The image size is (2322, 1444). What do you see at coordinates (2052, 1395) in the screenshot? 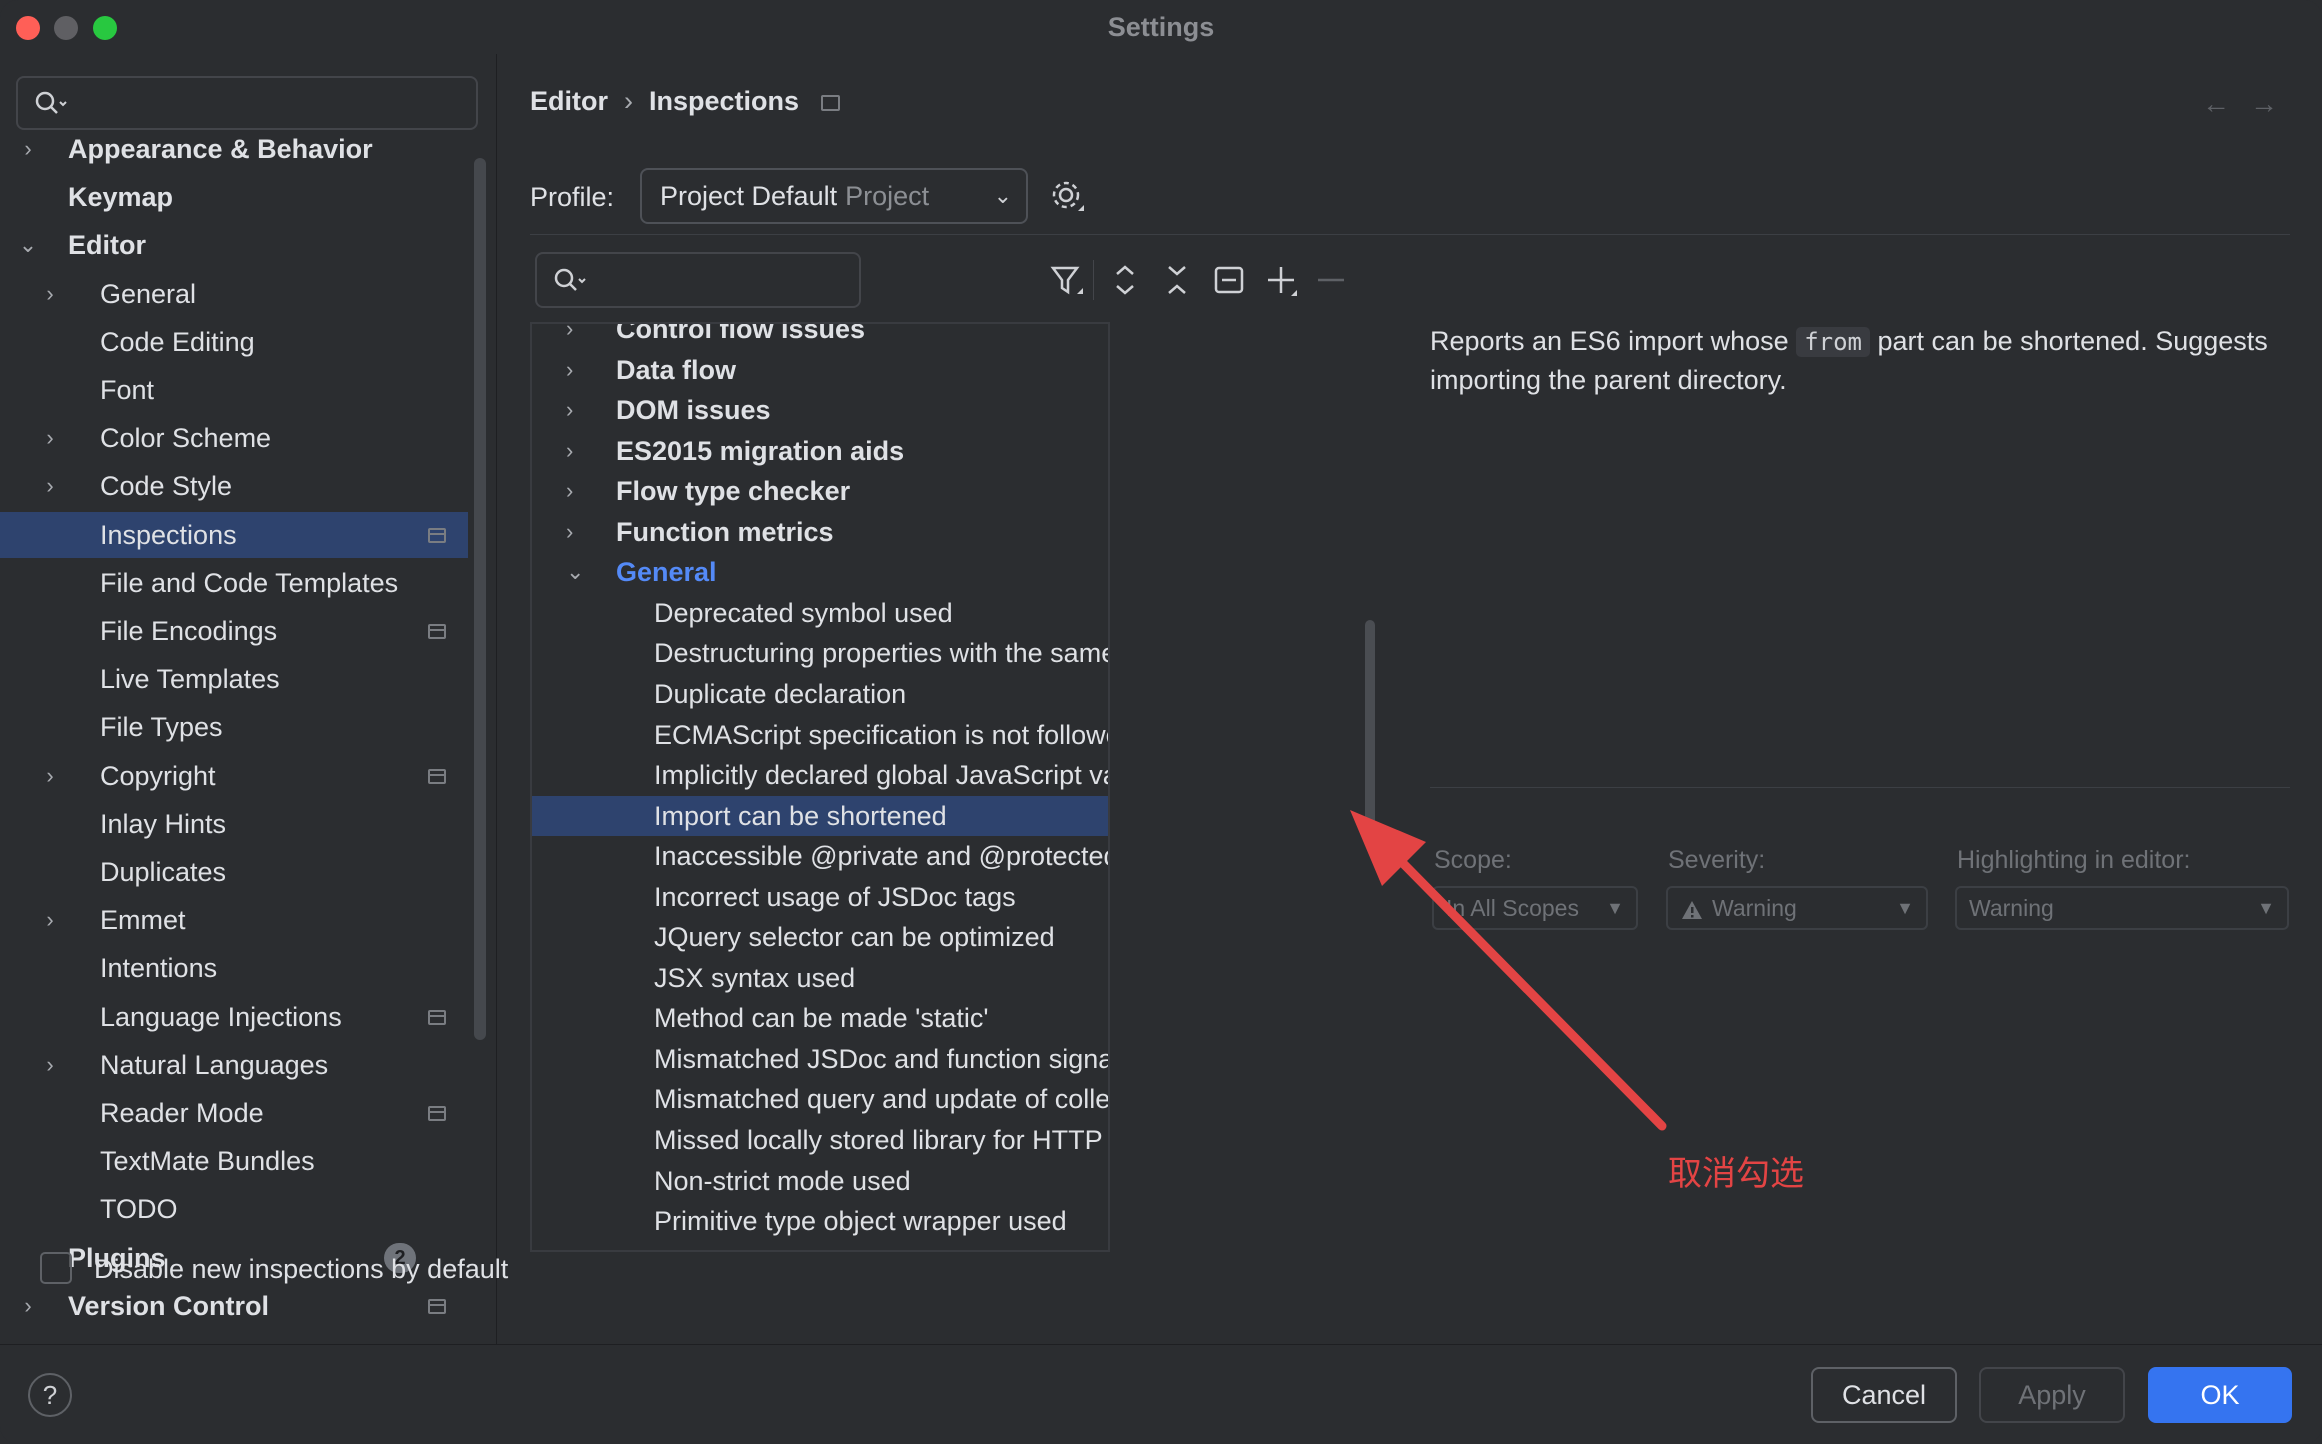
I see `apply-button: Apply` at bounding box center [2052, 1395].